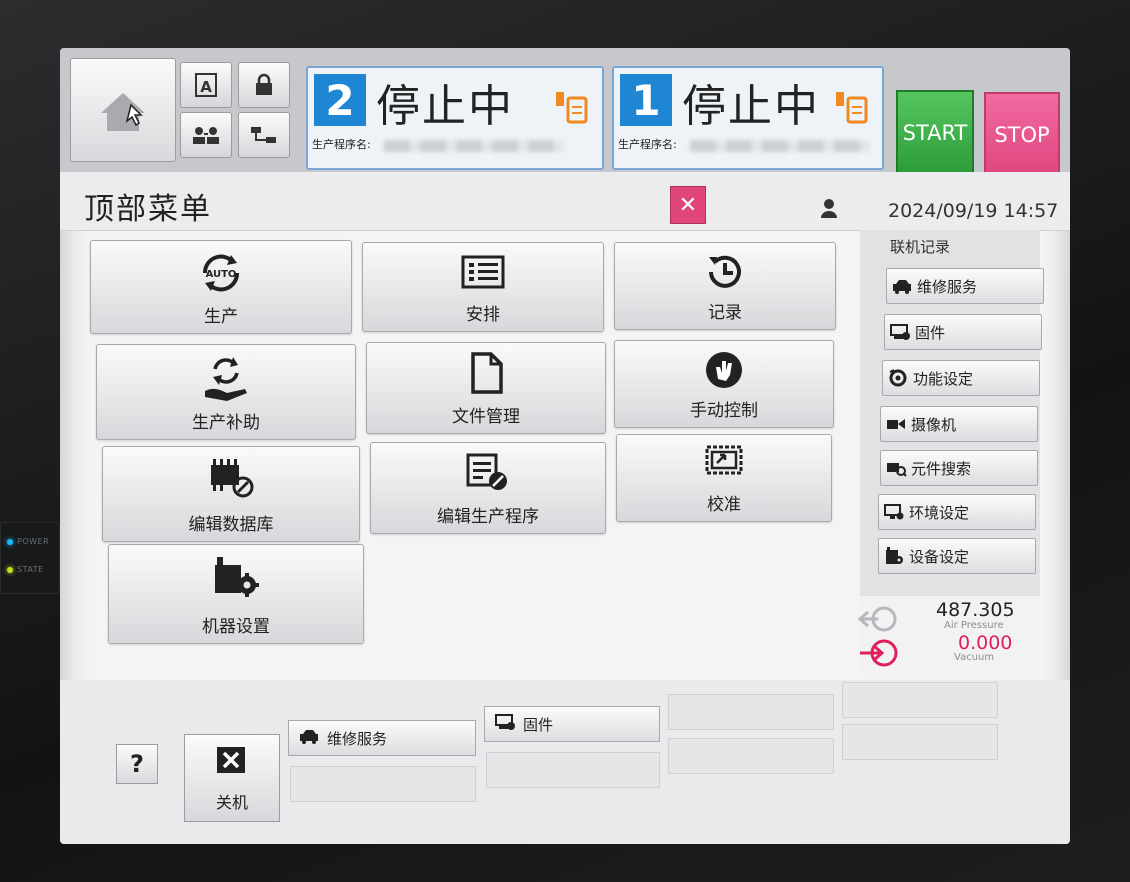 The height and width of the screenshot is (882, 1130). Describe the element at coordinates (959, 424) in the screenshot. I see `sidebar-item-camera: 摄像机` at that location.